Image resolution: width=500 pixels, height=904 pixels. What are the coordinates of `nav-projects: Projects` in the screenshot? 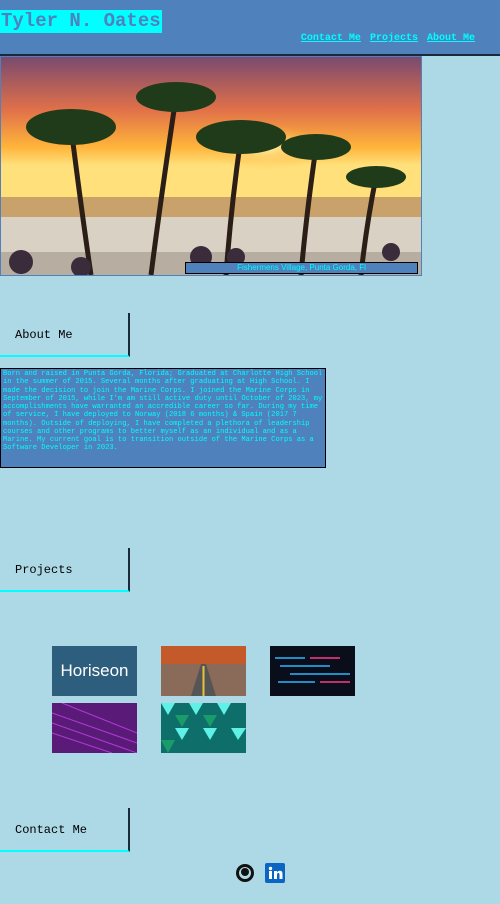 It's located at (394, 38).